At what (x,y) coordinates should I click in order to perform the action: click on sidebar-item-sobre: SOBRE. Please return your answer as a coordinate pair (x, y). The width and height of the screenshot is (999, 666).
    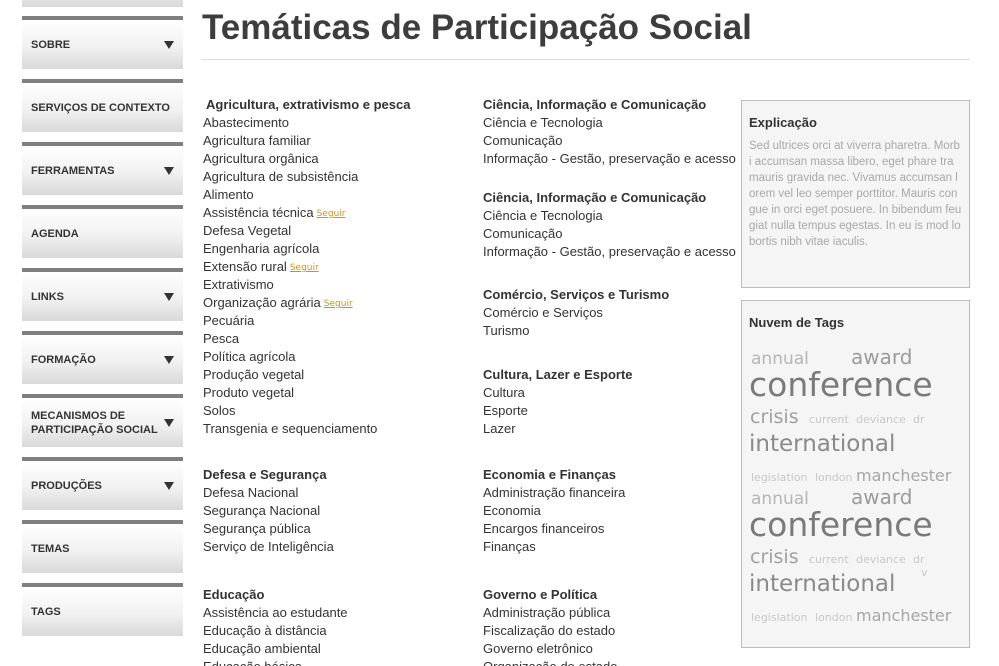
    Looking at the image, I should click on (102, 42).